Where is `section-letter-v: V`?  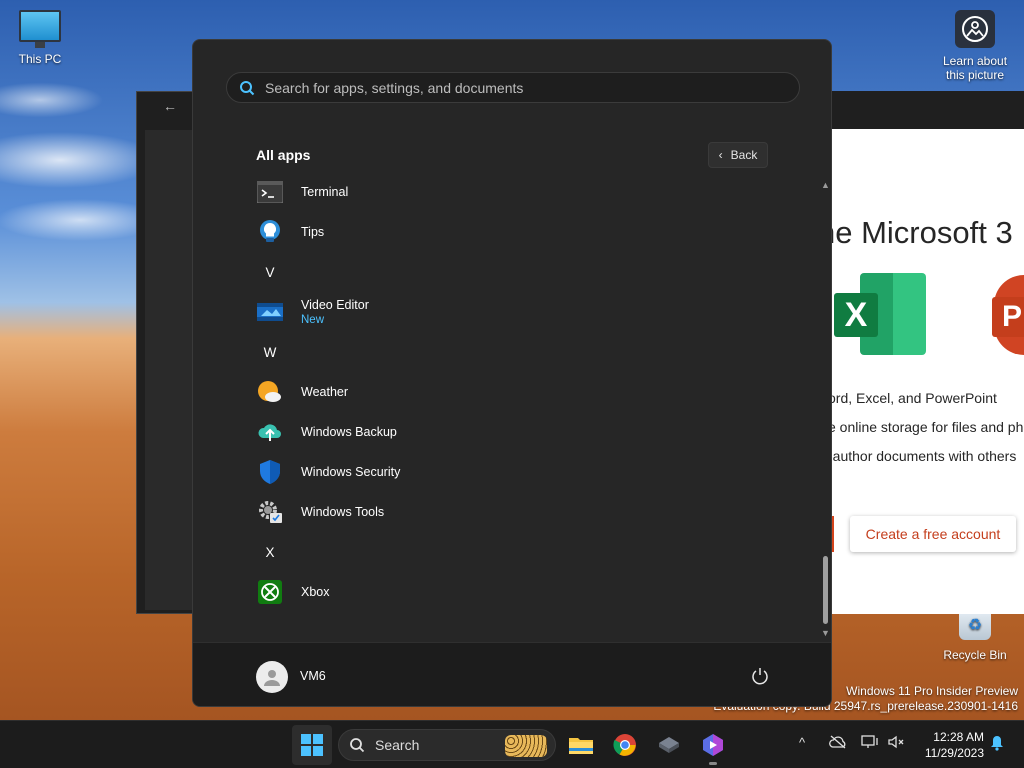 section-letter-v: V is located at coordinates (270, 272).